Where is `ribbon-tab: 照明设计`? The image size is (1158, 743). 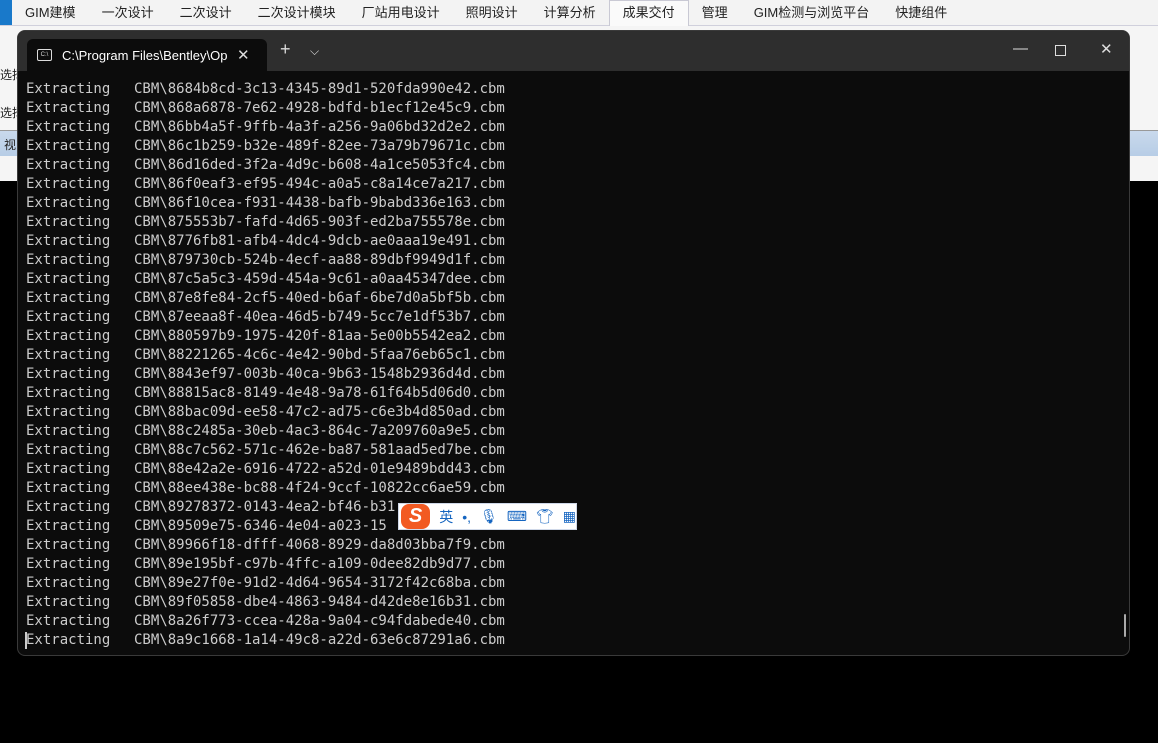
ribbon-tab: 照明设计 is located at coordinates (492, 13).